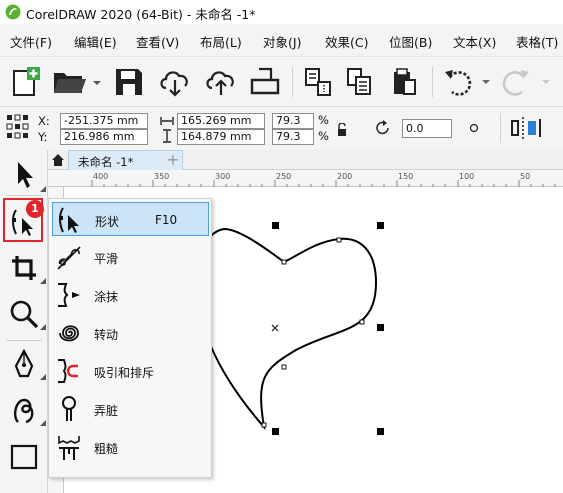 This screenshot has width=563, height=493. I want to click on horizontal-ruler: 400 350 300 250 200 150 100 50, so click(305, 178).